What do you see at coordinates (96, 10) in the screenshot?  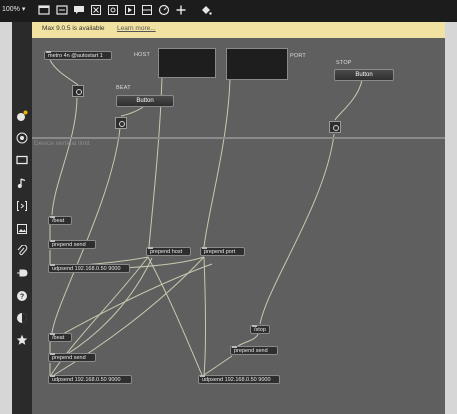 I see `close-box-icon` at bounding box center [96, 10].